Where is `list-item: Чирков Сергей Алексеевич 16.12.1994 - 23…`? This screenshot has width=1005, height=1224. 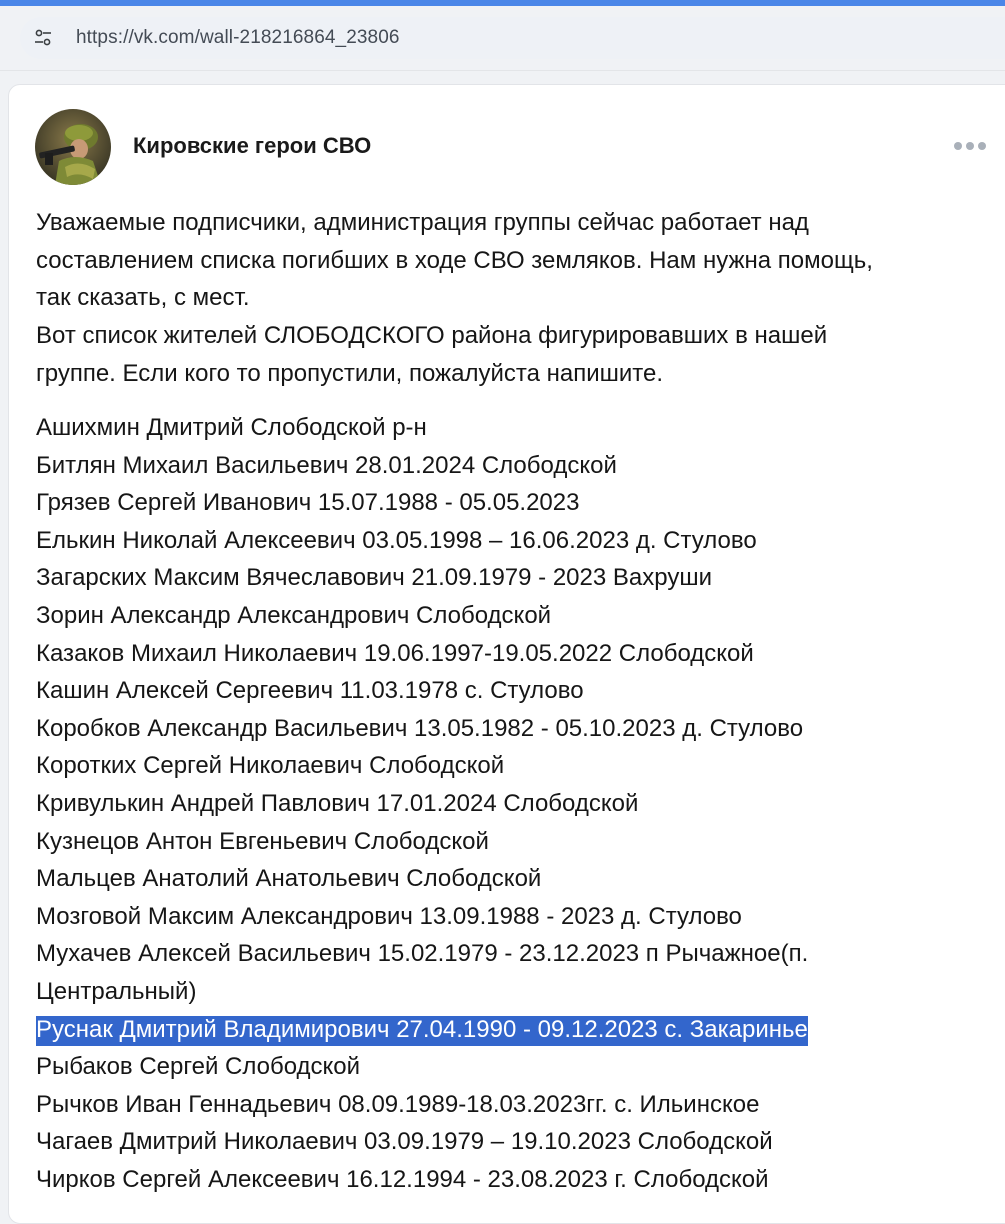
list-item: Чирков Сергей Алексеевич 16.12.1994 - 23… is located at coordinates (402, 1179).